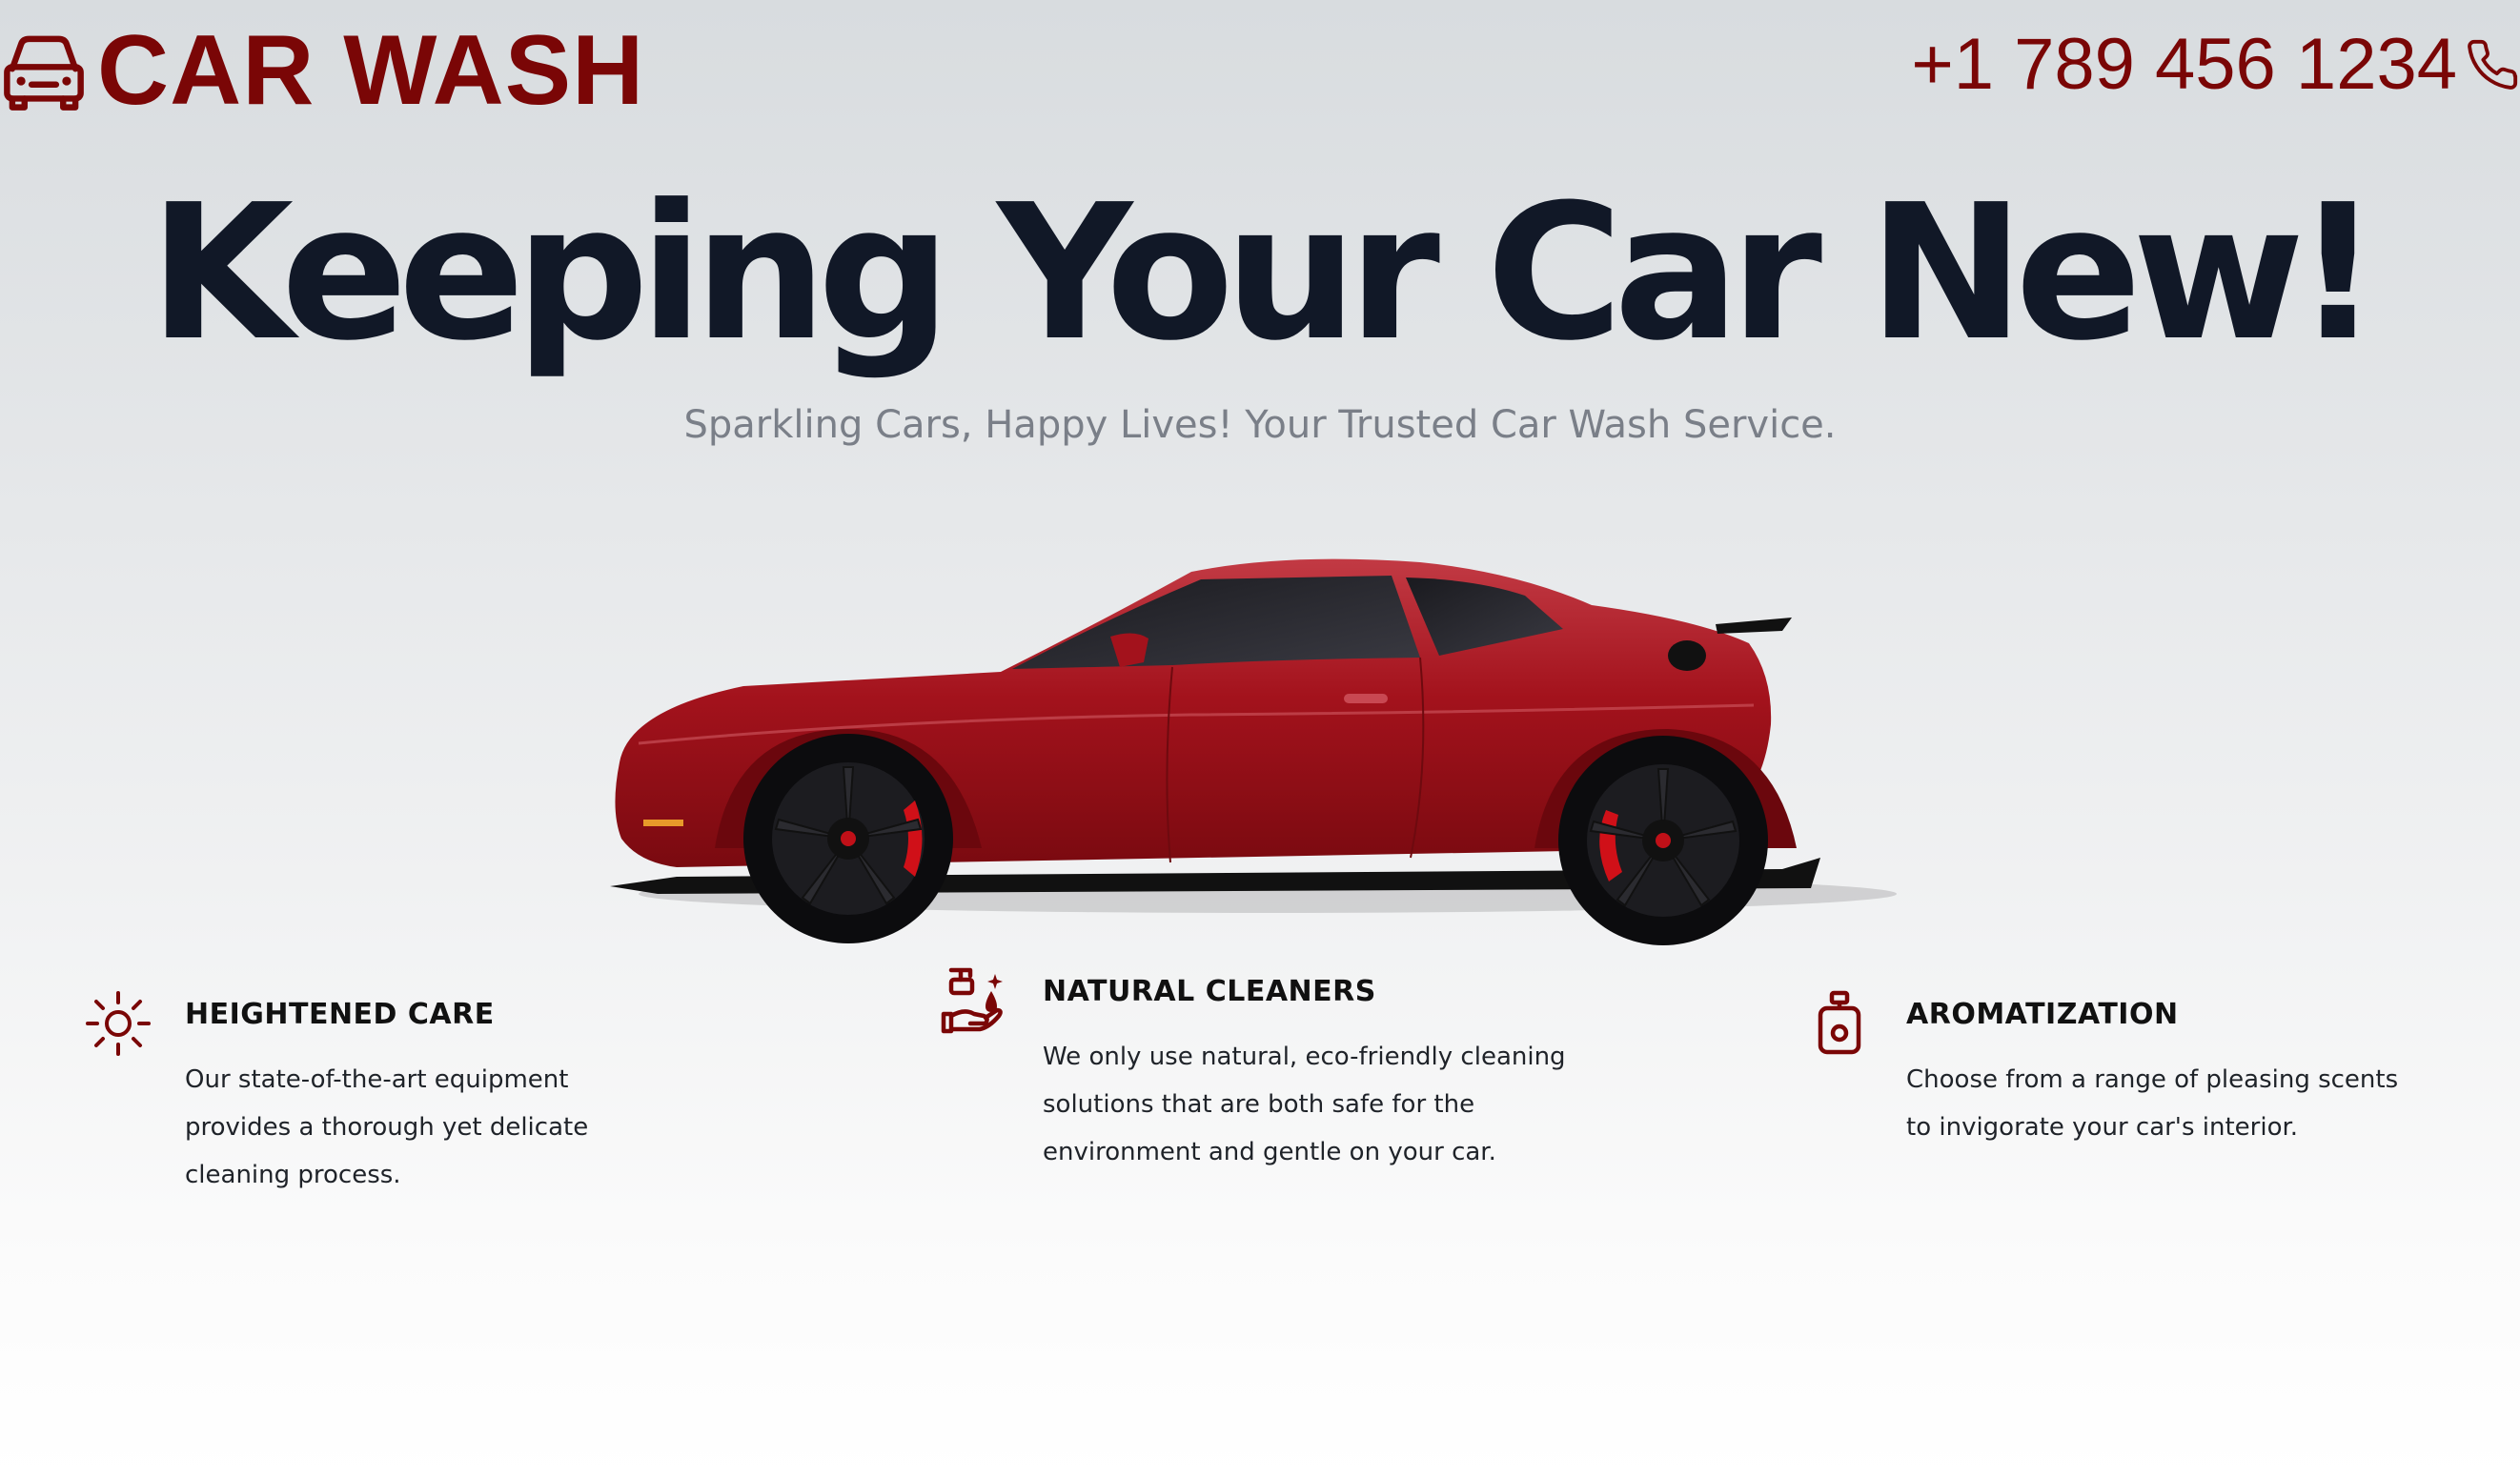 The height and width of the screenshot is (1479, 2520). Describe the element at coordinates (2493, 64) in the screenshot. I see `phone-icon` at that location.